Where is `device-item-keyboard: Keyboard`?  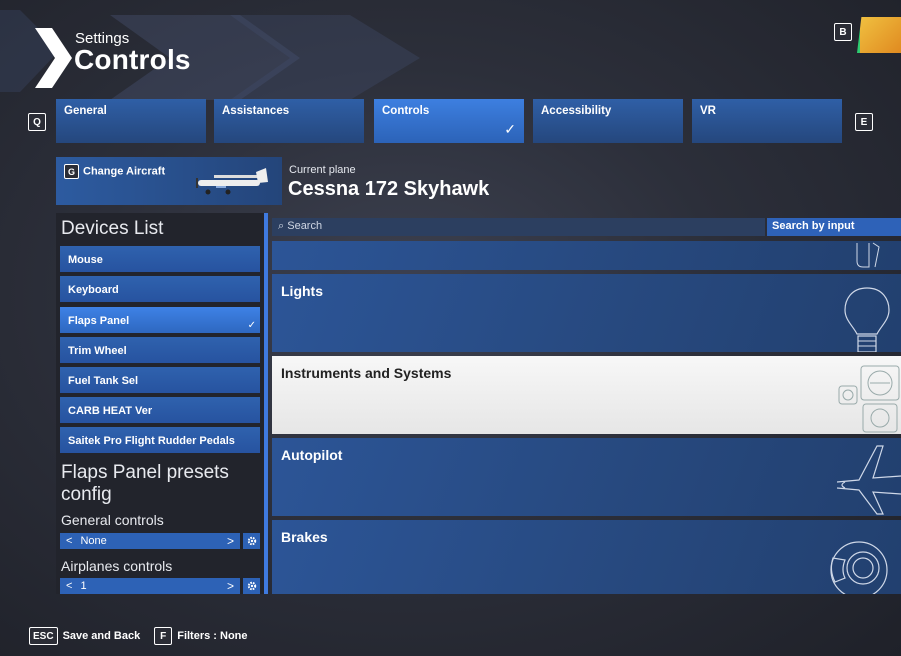 device-item-keyboard: Keyboard is located at coordinates (160, 289).